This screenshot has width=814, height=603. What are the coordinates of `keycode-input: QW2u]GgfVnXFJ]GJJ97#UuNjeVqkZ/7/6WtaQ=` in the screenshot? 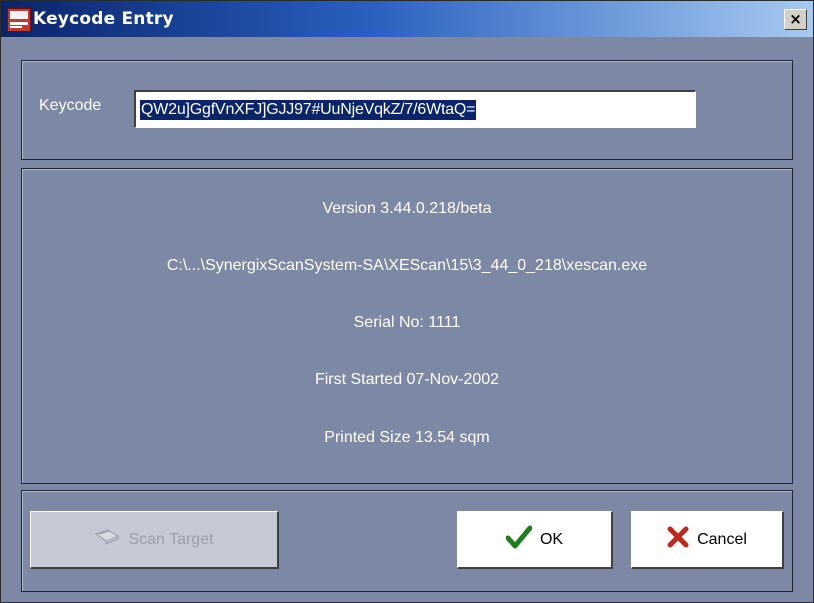 It's located at (415, 109).